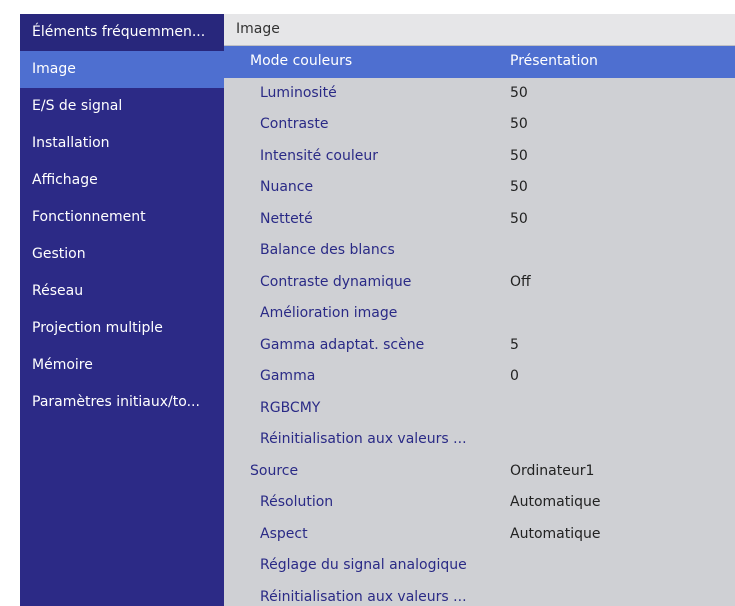 The height and width of the screenshot is (606, 735). What do you see at coordinates (479, 220) in the screenshot?
I see `row-sharpness: Netteté 50` at bounding box center [479, 220].